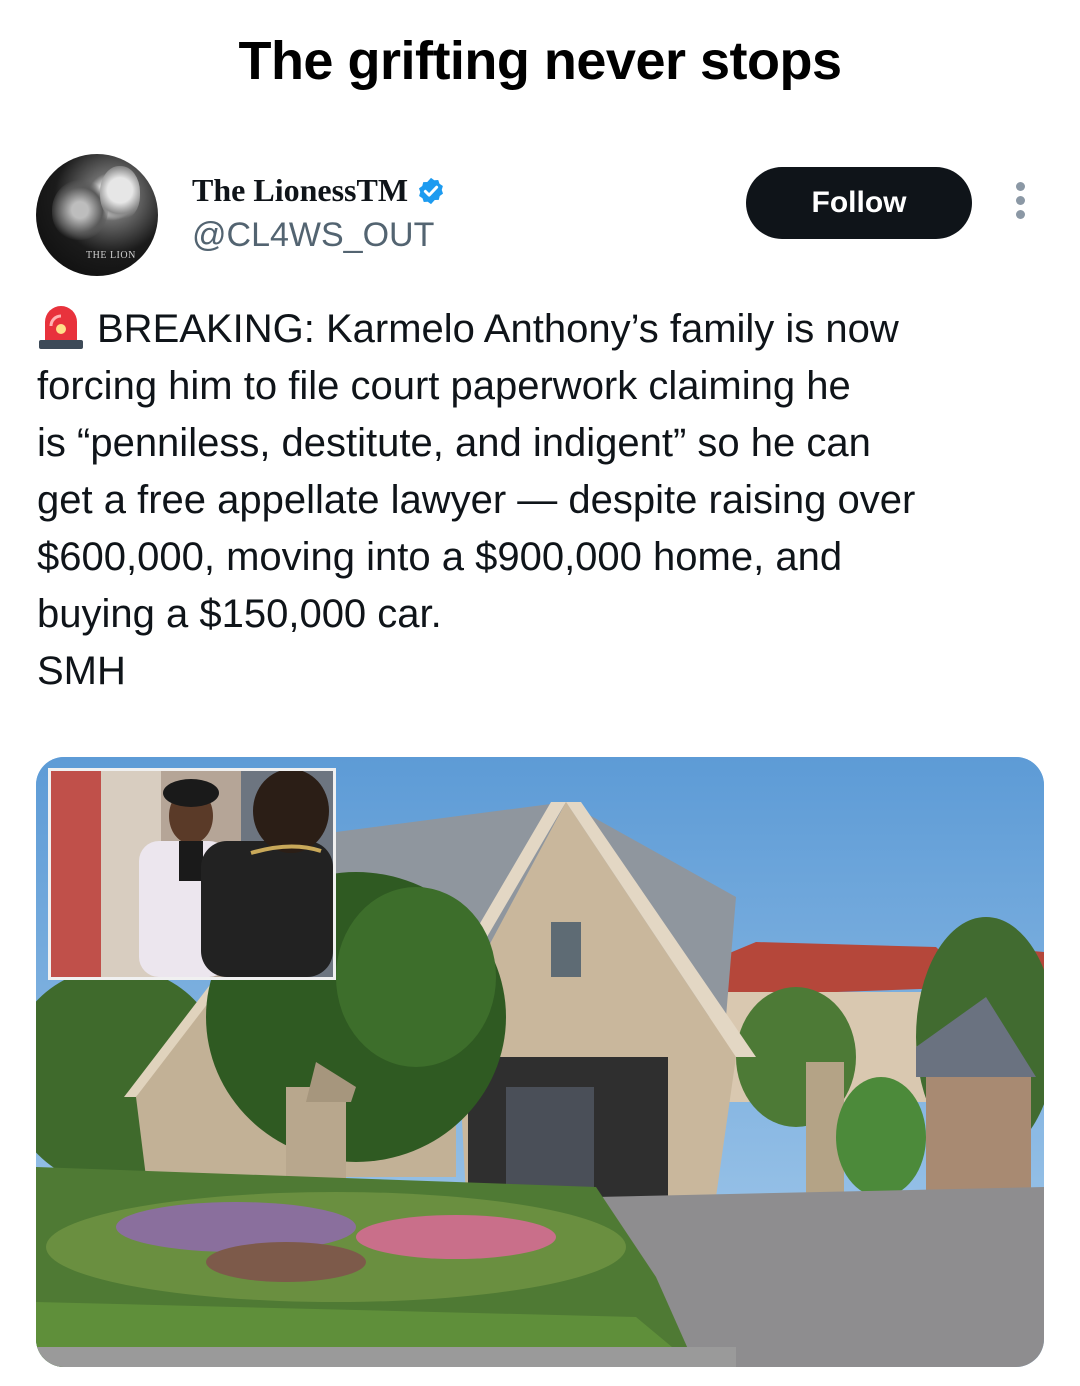  I want to click on face-image, so click(120, 193).